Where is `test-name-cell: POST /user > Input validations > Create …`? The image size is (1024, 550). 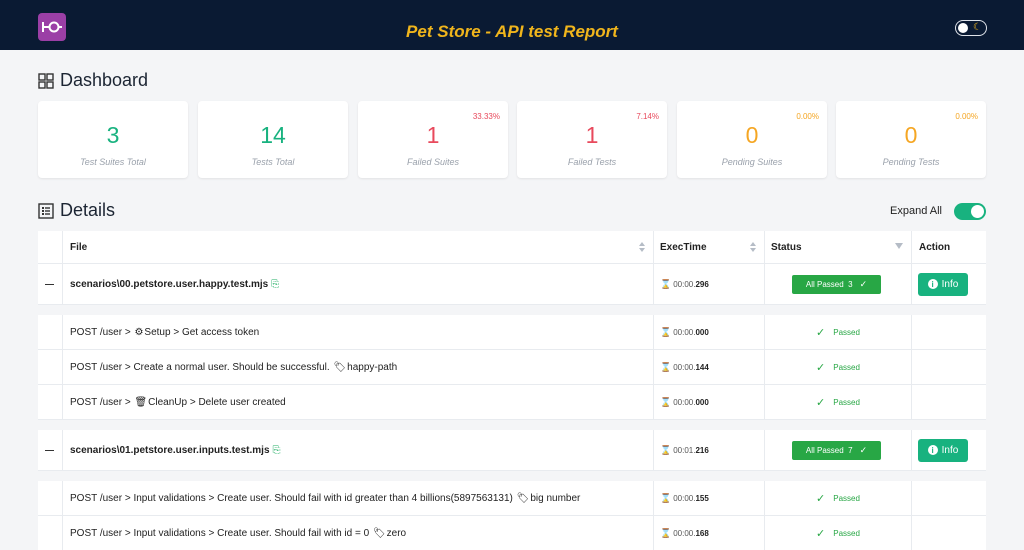 test-name-cell: POST /user > Input validations > Create … is located at coordinates (357, 498).